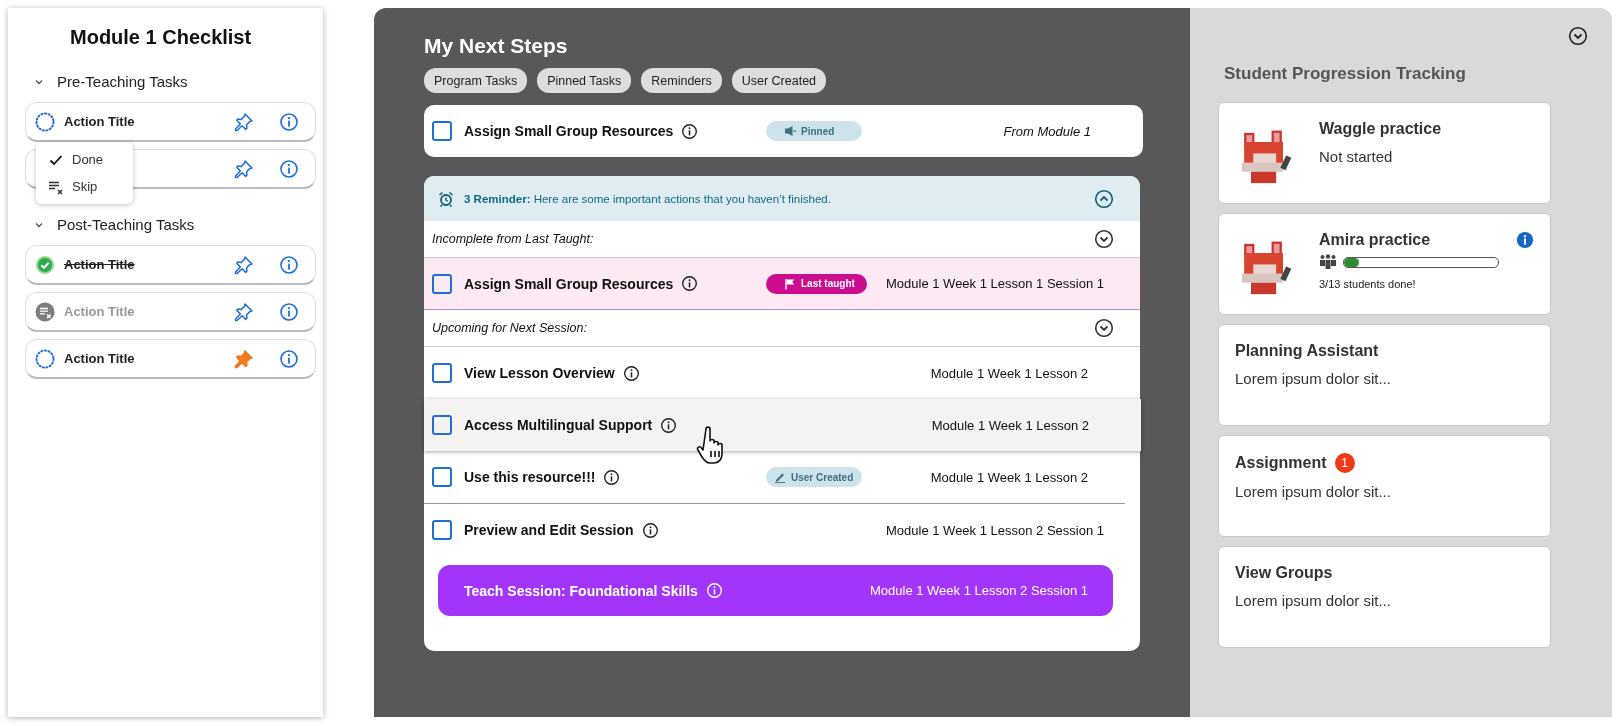 This screenshot has width=1620, height=726. I want to click on progress-caption: 3/13 students done!, so click(1368, 284).